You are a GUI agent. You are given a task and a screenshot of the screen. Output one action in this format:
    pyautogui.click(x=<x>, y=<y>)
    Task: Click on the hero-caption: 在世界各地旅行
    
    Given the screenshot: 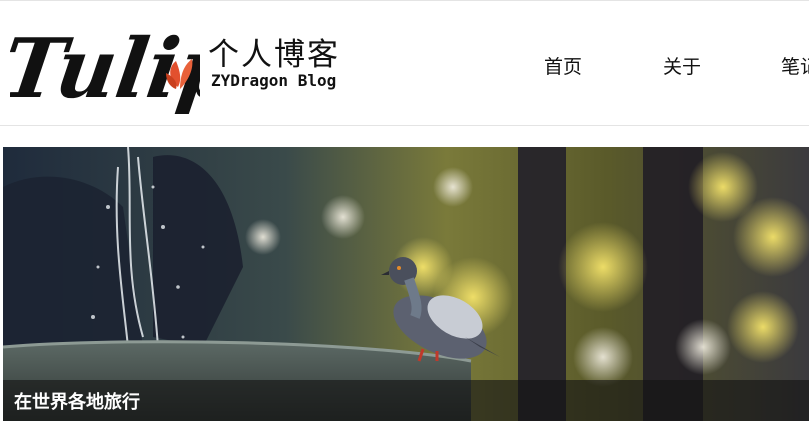 What is the action you would take?
    pyautogui.click(x=77, y=401)
    